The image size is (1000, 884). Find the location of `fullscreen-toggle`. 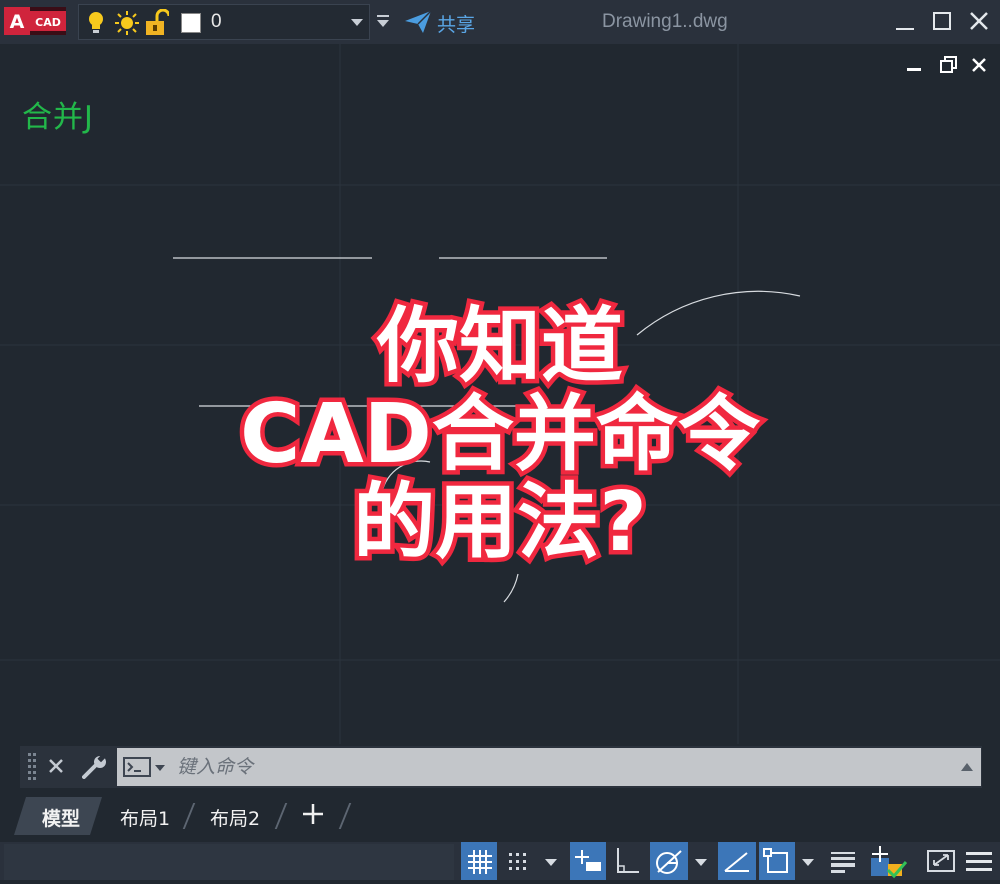

fullscreen-toggle is located at coordinates (941, 861).